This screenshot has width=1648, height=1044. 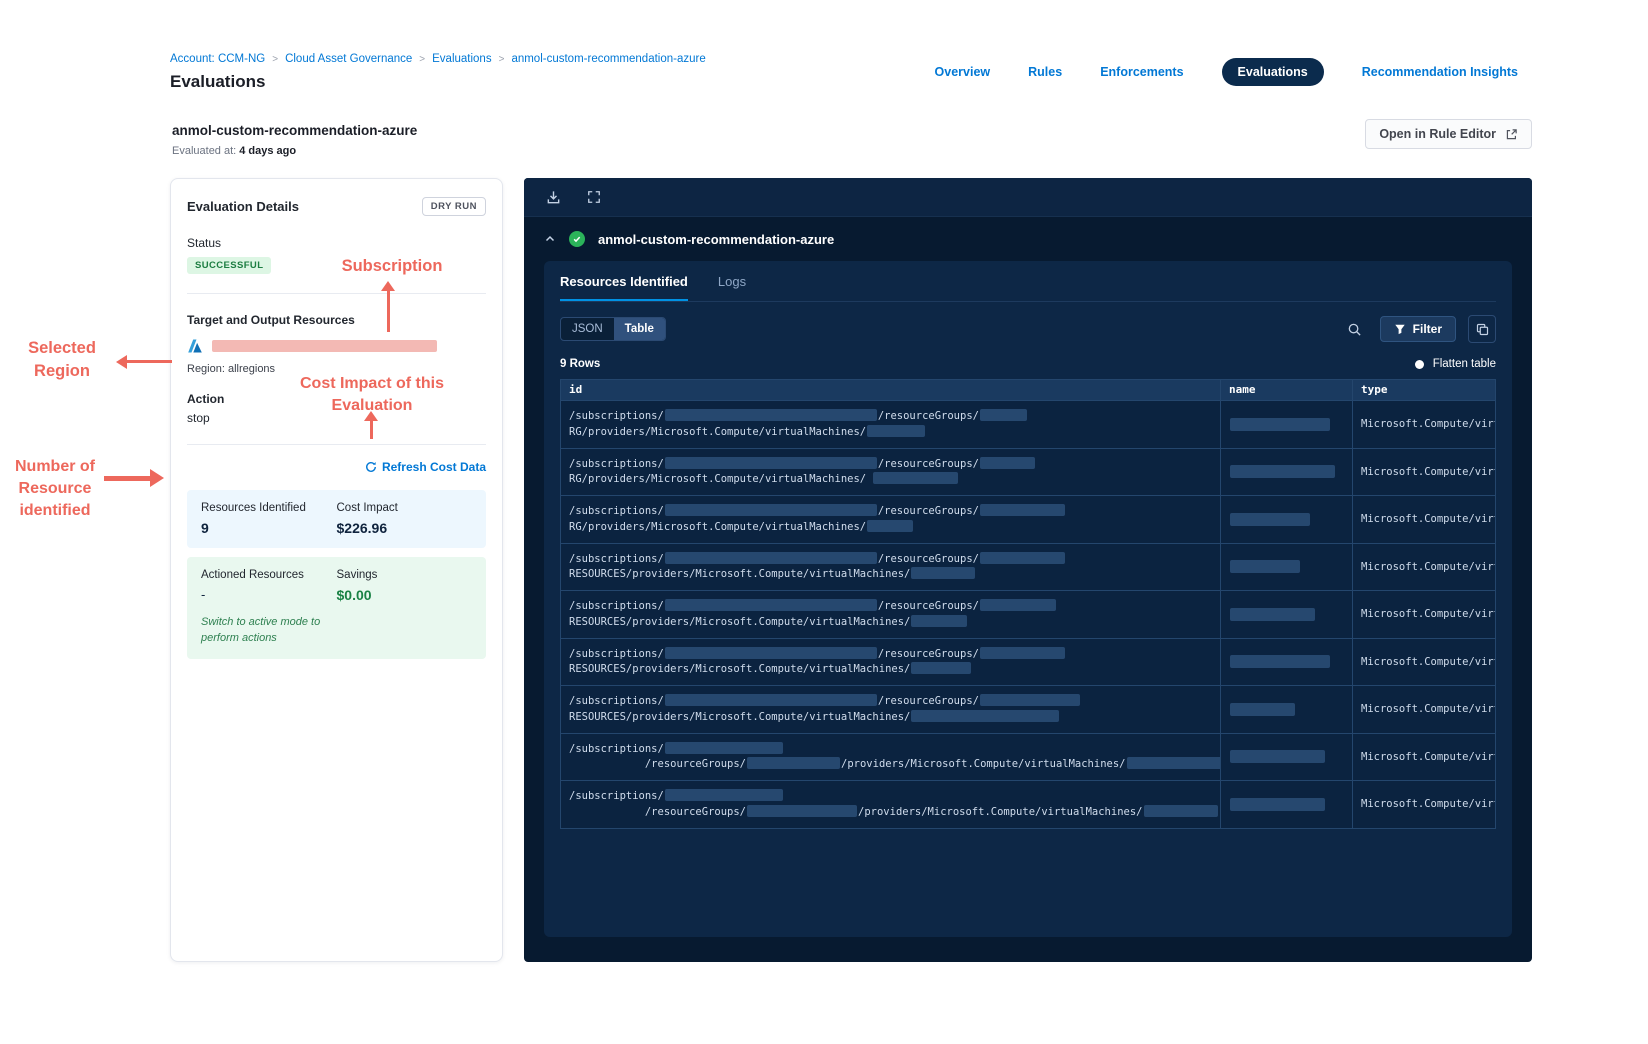 What do you see at coordinates (295, 130) in the screenshot?
I see `evaluation-title: anmol-custom-recommendation-azure` at bounding box center [295, 130].